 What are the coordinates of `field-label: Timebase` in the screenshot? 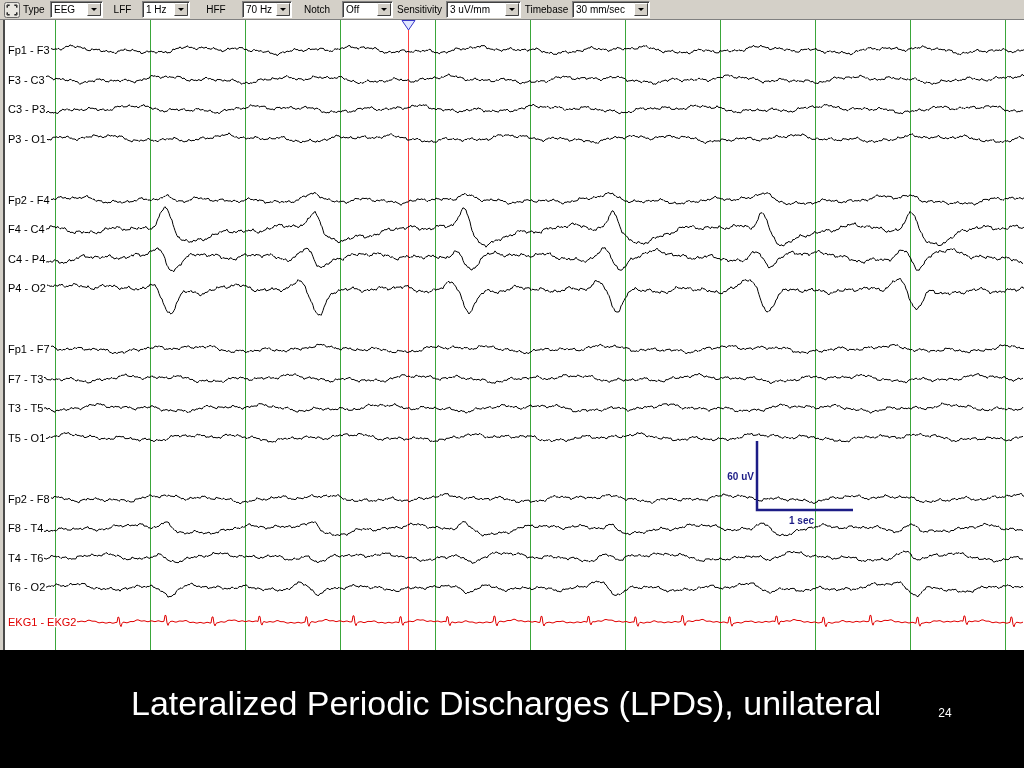 It's located at (546, 9).